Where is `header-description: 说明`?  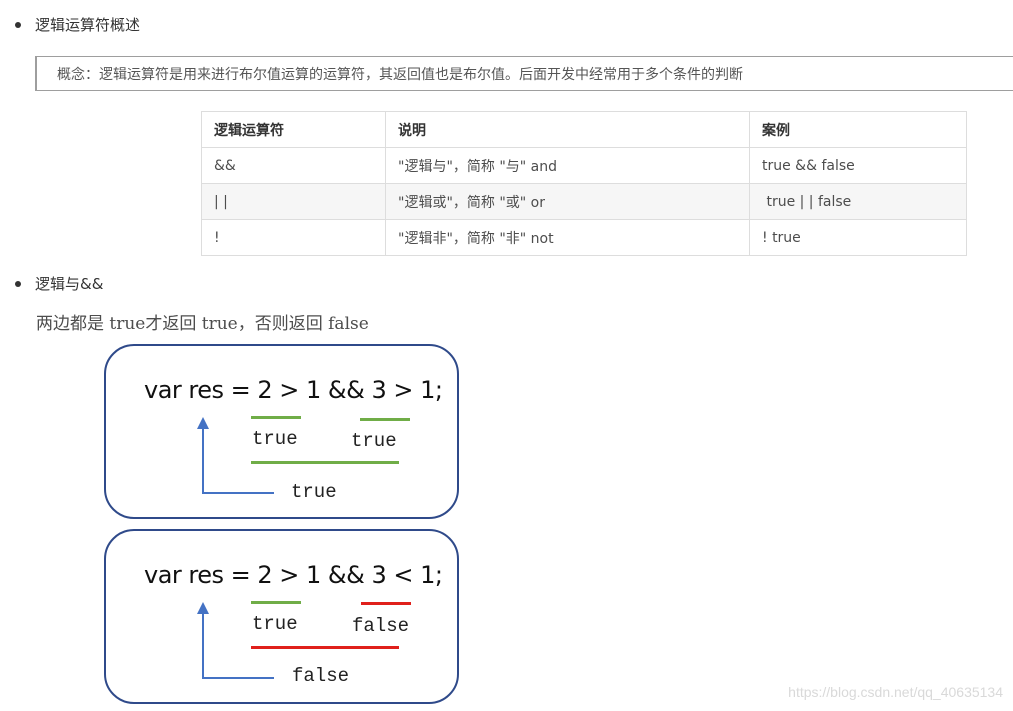 header-description: 说明 is located at coordinates (567, 129).